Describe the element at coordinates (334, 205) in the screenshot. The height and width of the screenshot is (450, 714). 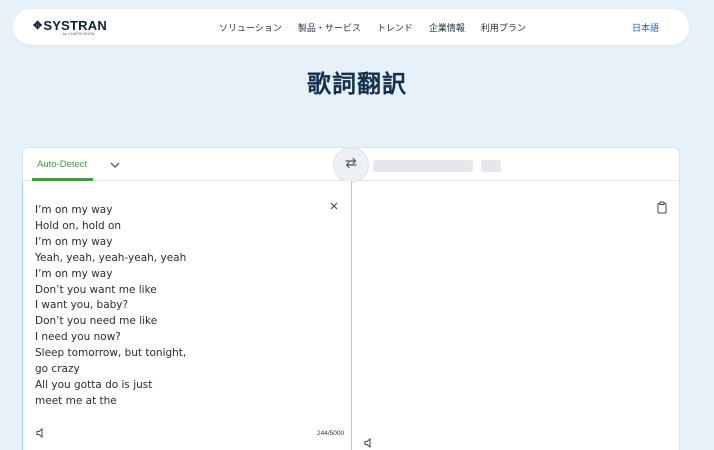
I see `close-icon` at that location.